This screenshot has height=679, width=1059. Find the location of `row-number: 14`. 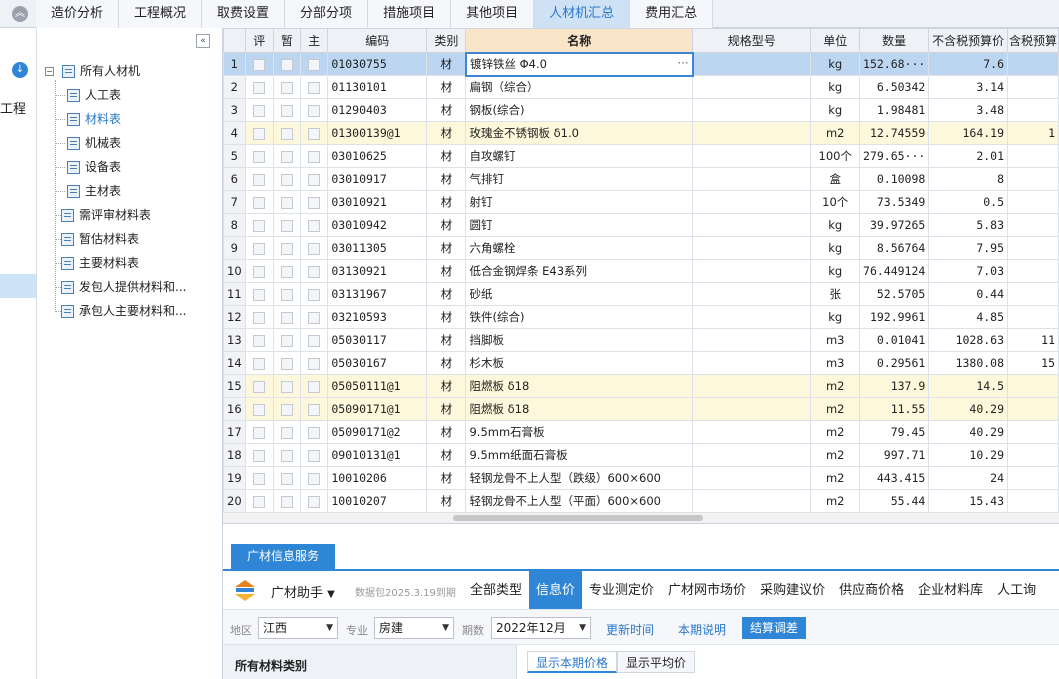

row-number: 14 is located at coordinates (234, 363).